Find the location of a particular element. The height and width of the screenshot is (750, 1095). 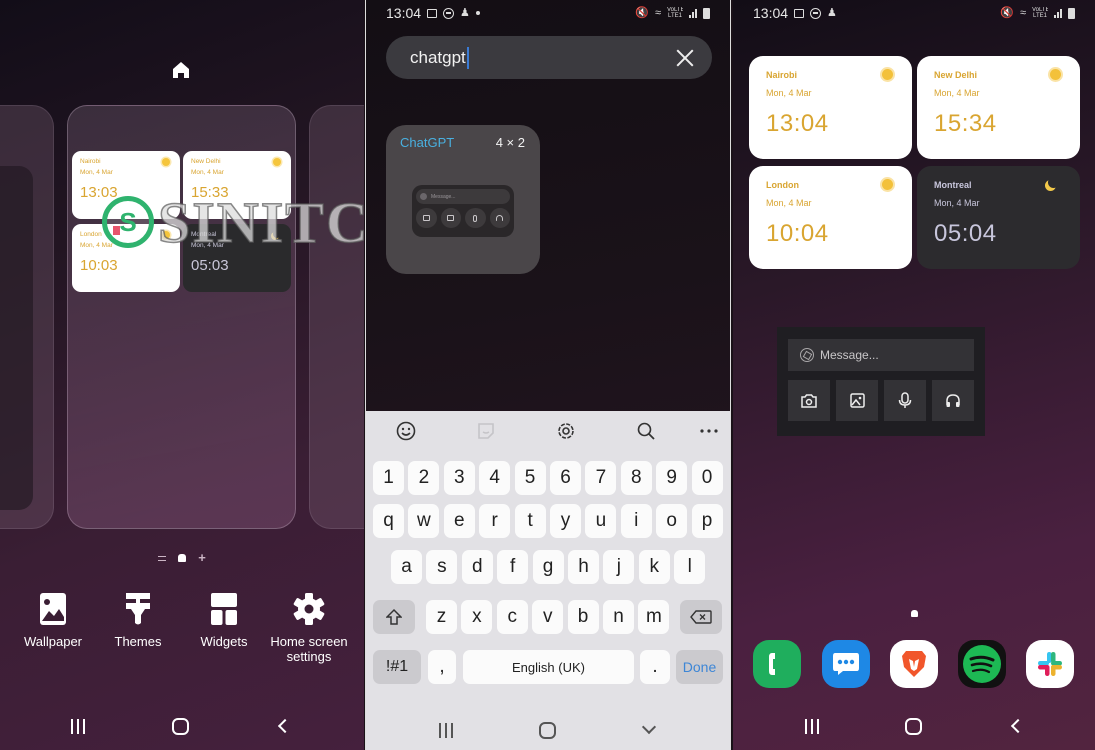

clock-widget-new-delhi: New Delhi Mon, 4 Mar 15:34 is located at coordinates (998, 107).